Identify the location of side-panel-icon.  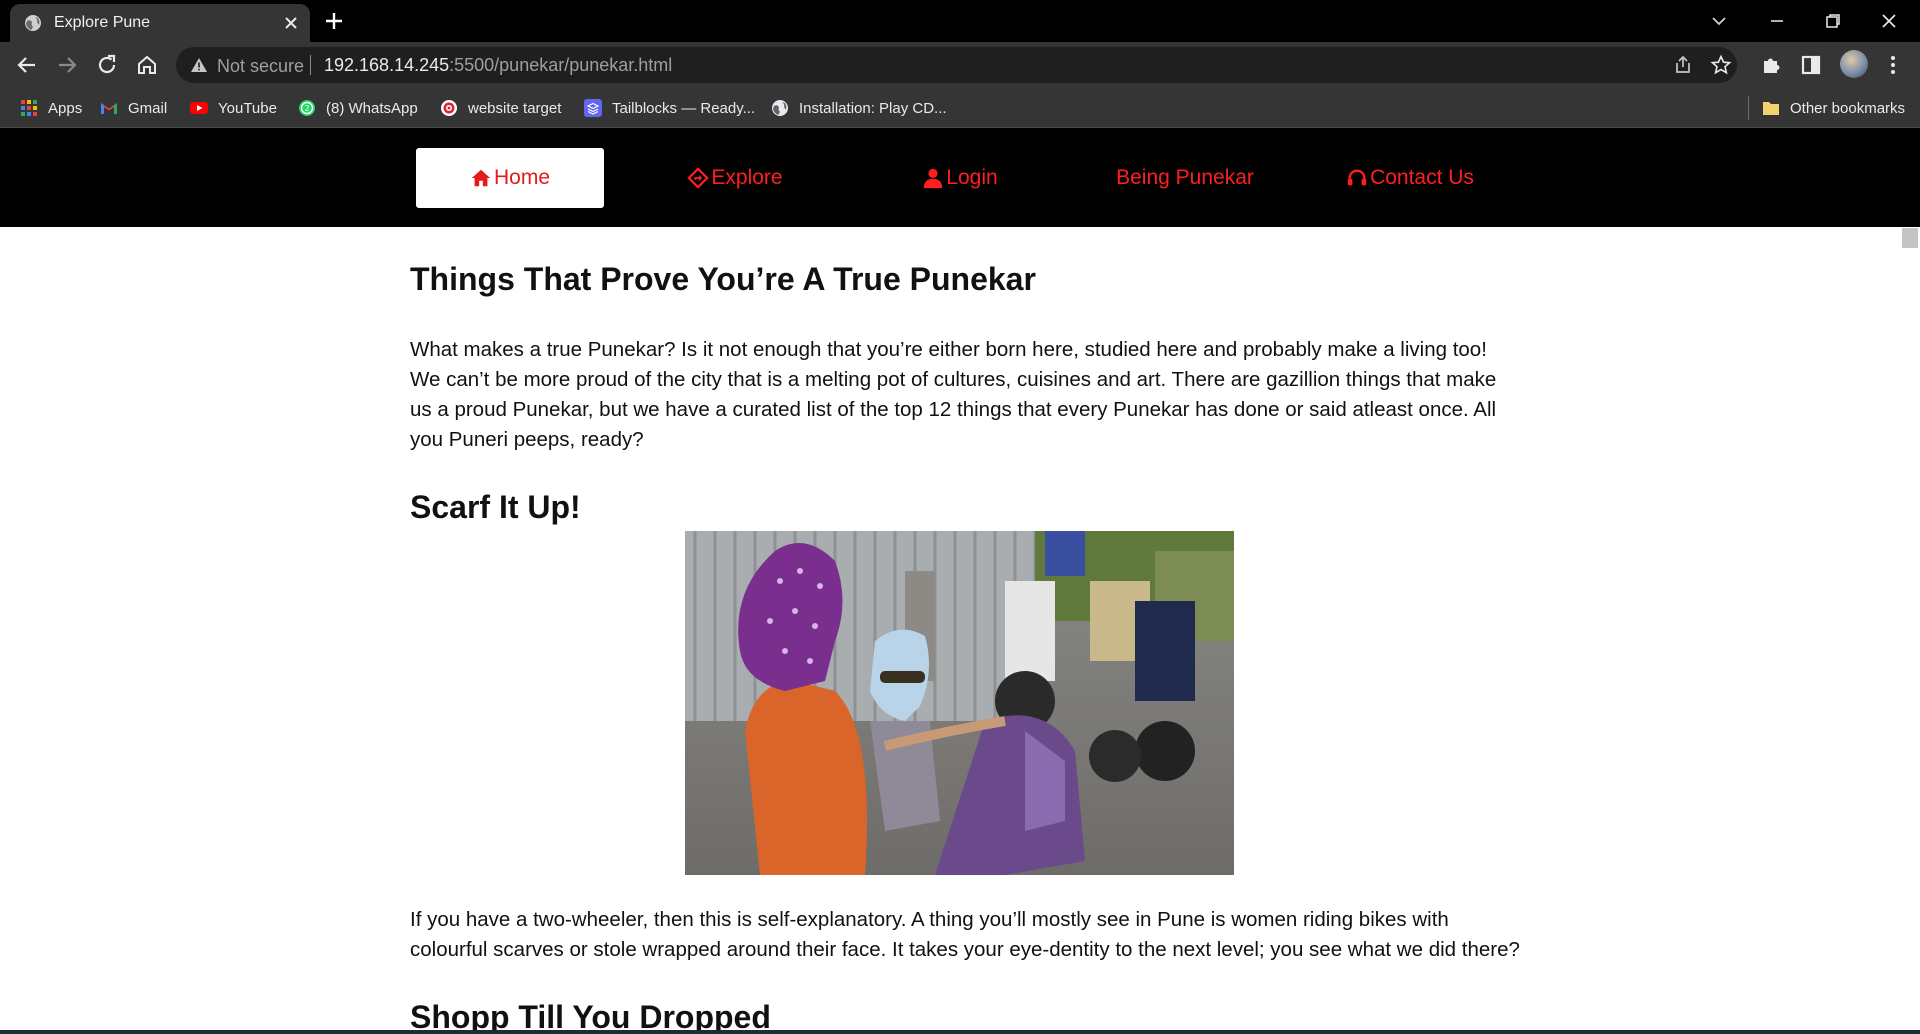
(1811, 65).